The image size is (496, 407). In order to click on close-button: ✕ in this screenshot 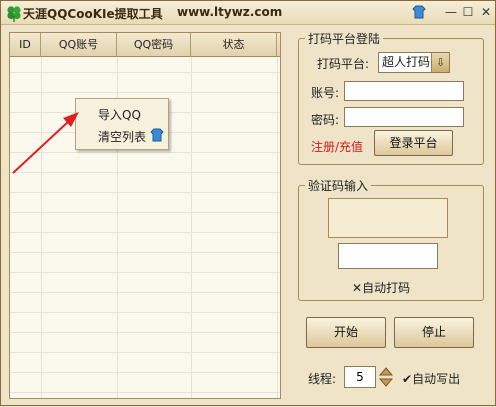, I will do `click(486, 12)`.